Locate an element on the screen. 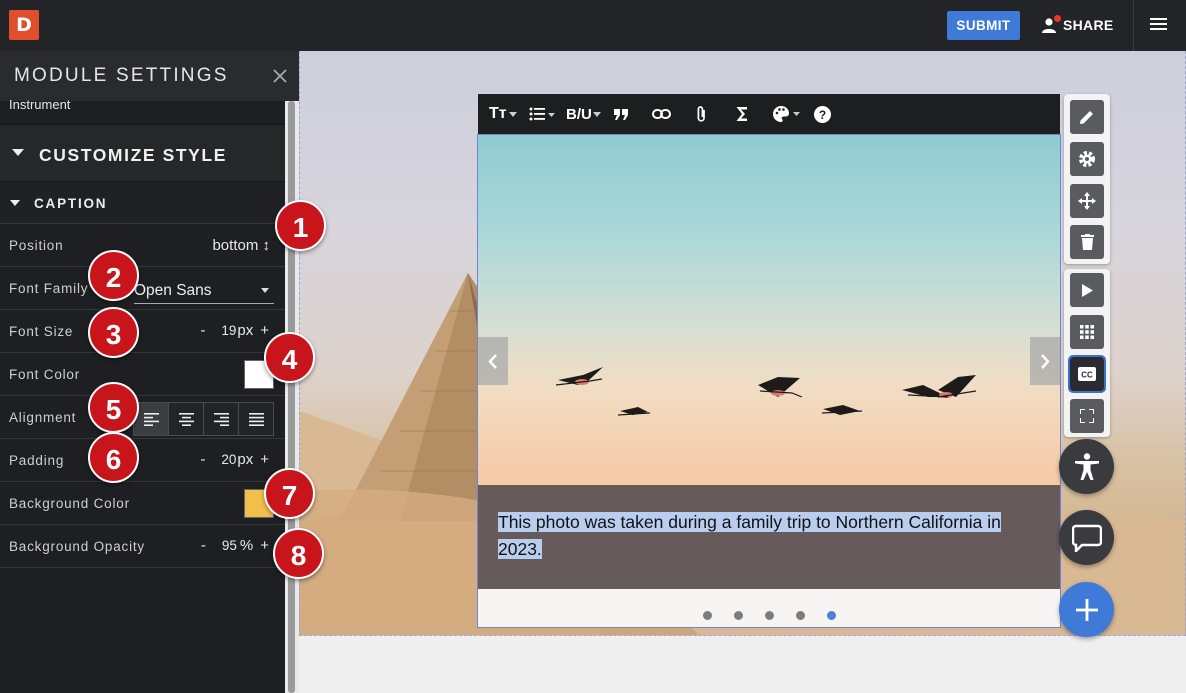 The height and width of the screenshot is (693, 1186). align-right-button is located at coordinates (221, 419).